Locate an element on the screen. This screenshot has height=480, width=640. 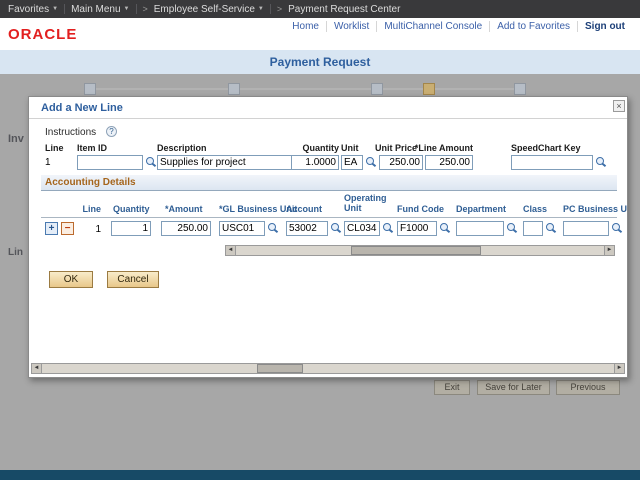
row-department-input is located at coordinates (480, 228).